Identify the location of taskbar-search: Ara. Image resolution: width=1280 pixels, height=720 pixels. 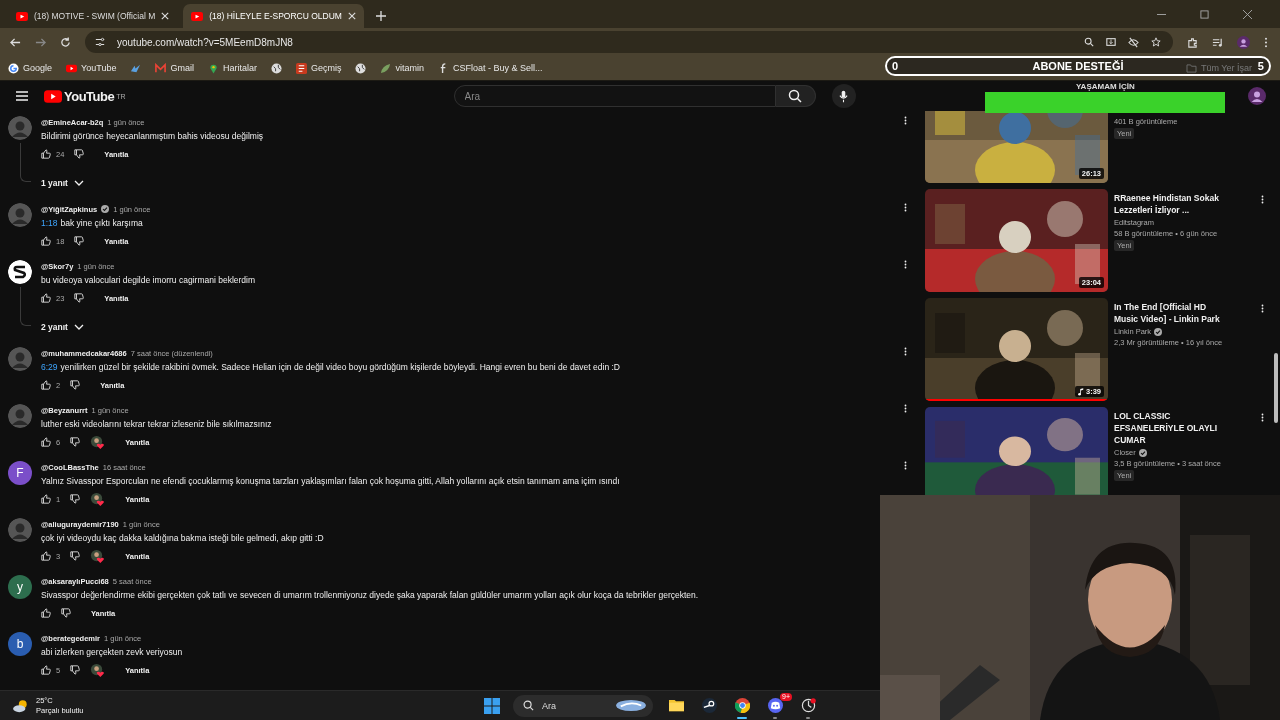
(583, 705).